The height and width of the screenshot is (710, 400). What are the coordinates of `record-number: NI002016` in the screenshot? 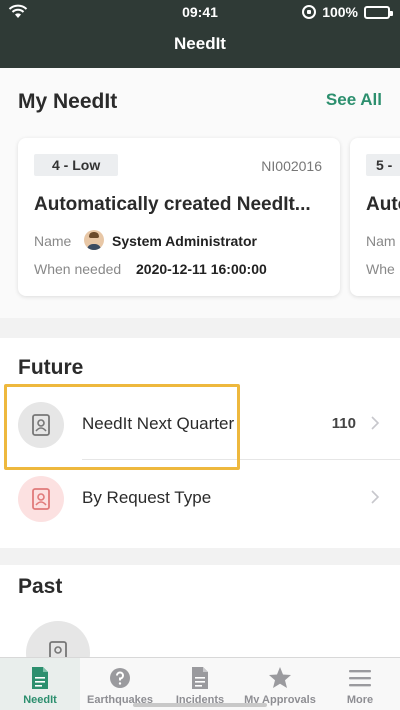 It's located at (291, 166).